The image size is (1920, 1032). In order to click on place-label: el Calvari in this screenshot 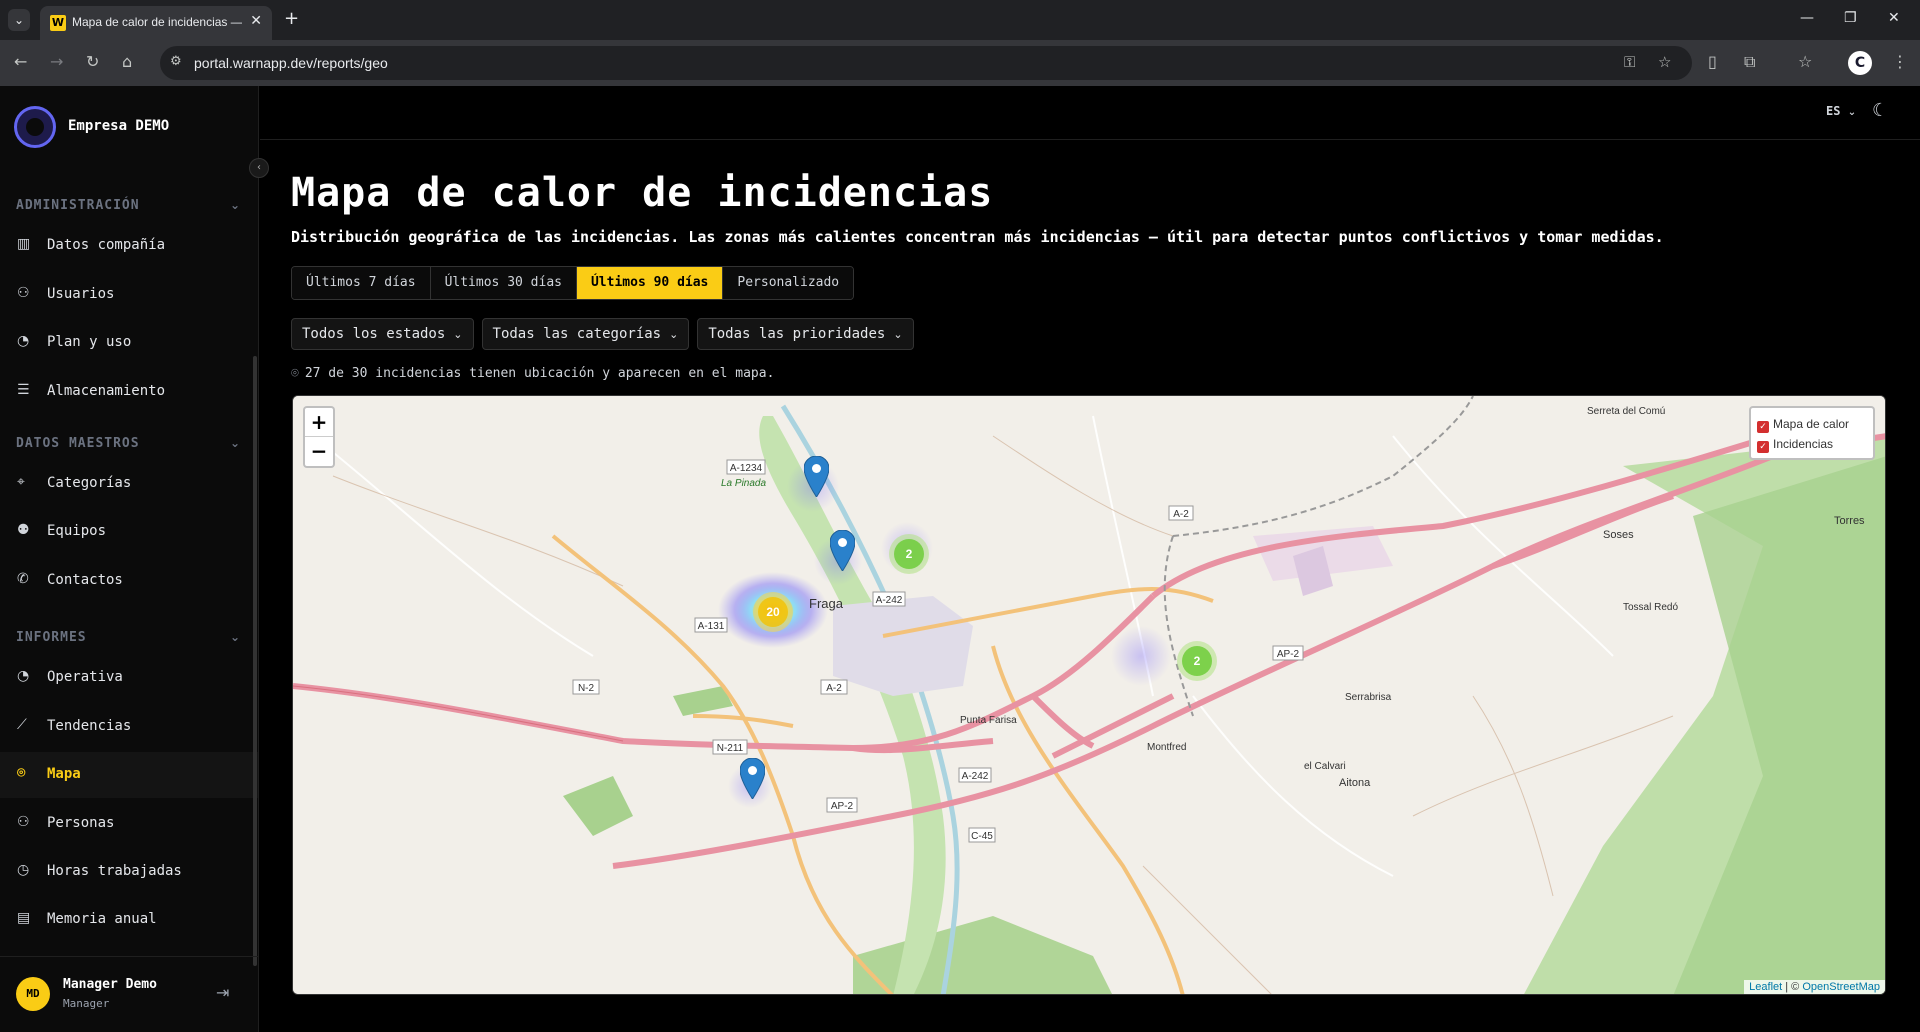, I will do `click(1325, 766)`.